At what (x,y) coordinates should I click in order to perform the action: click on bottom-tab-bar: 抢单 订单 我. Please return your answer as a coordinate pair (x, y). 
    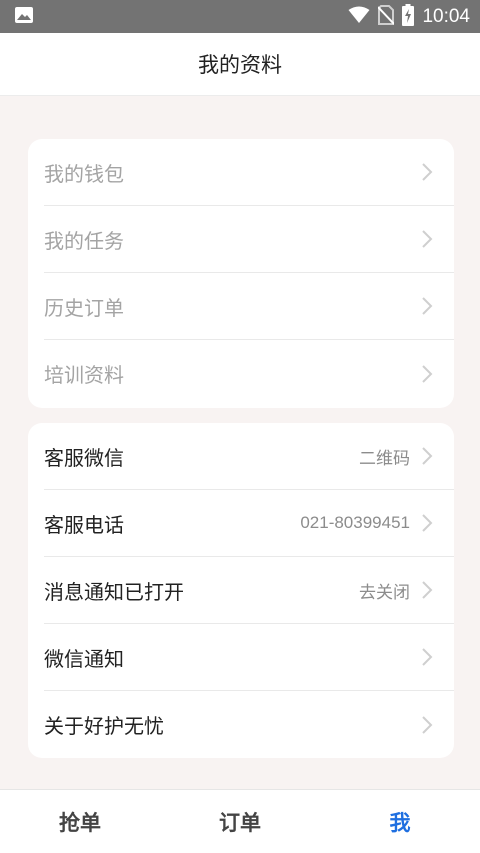
    Looking at the image, I should click on (240, 821).